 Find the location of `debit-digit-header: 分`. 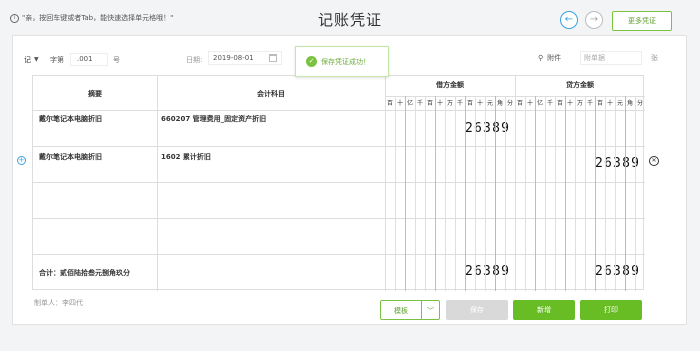

debit-digit-header: 分 is located at coordinates (509, 103).